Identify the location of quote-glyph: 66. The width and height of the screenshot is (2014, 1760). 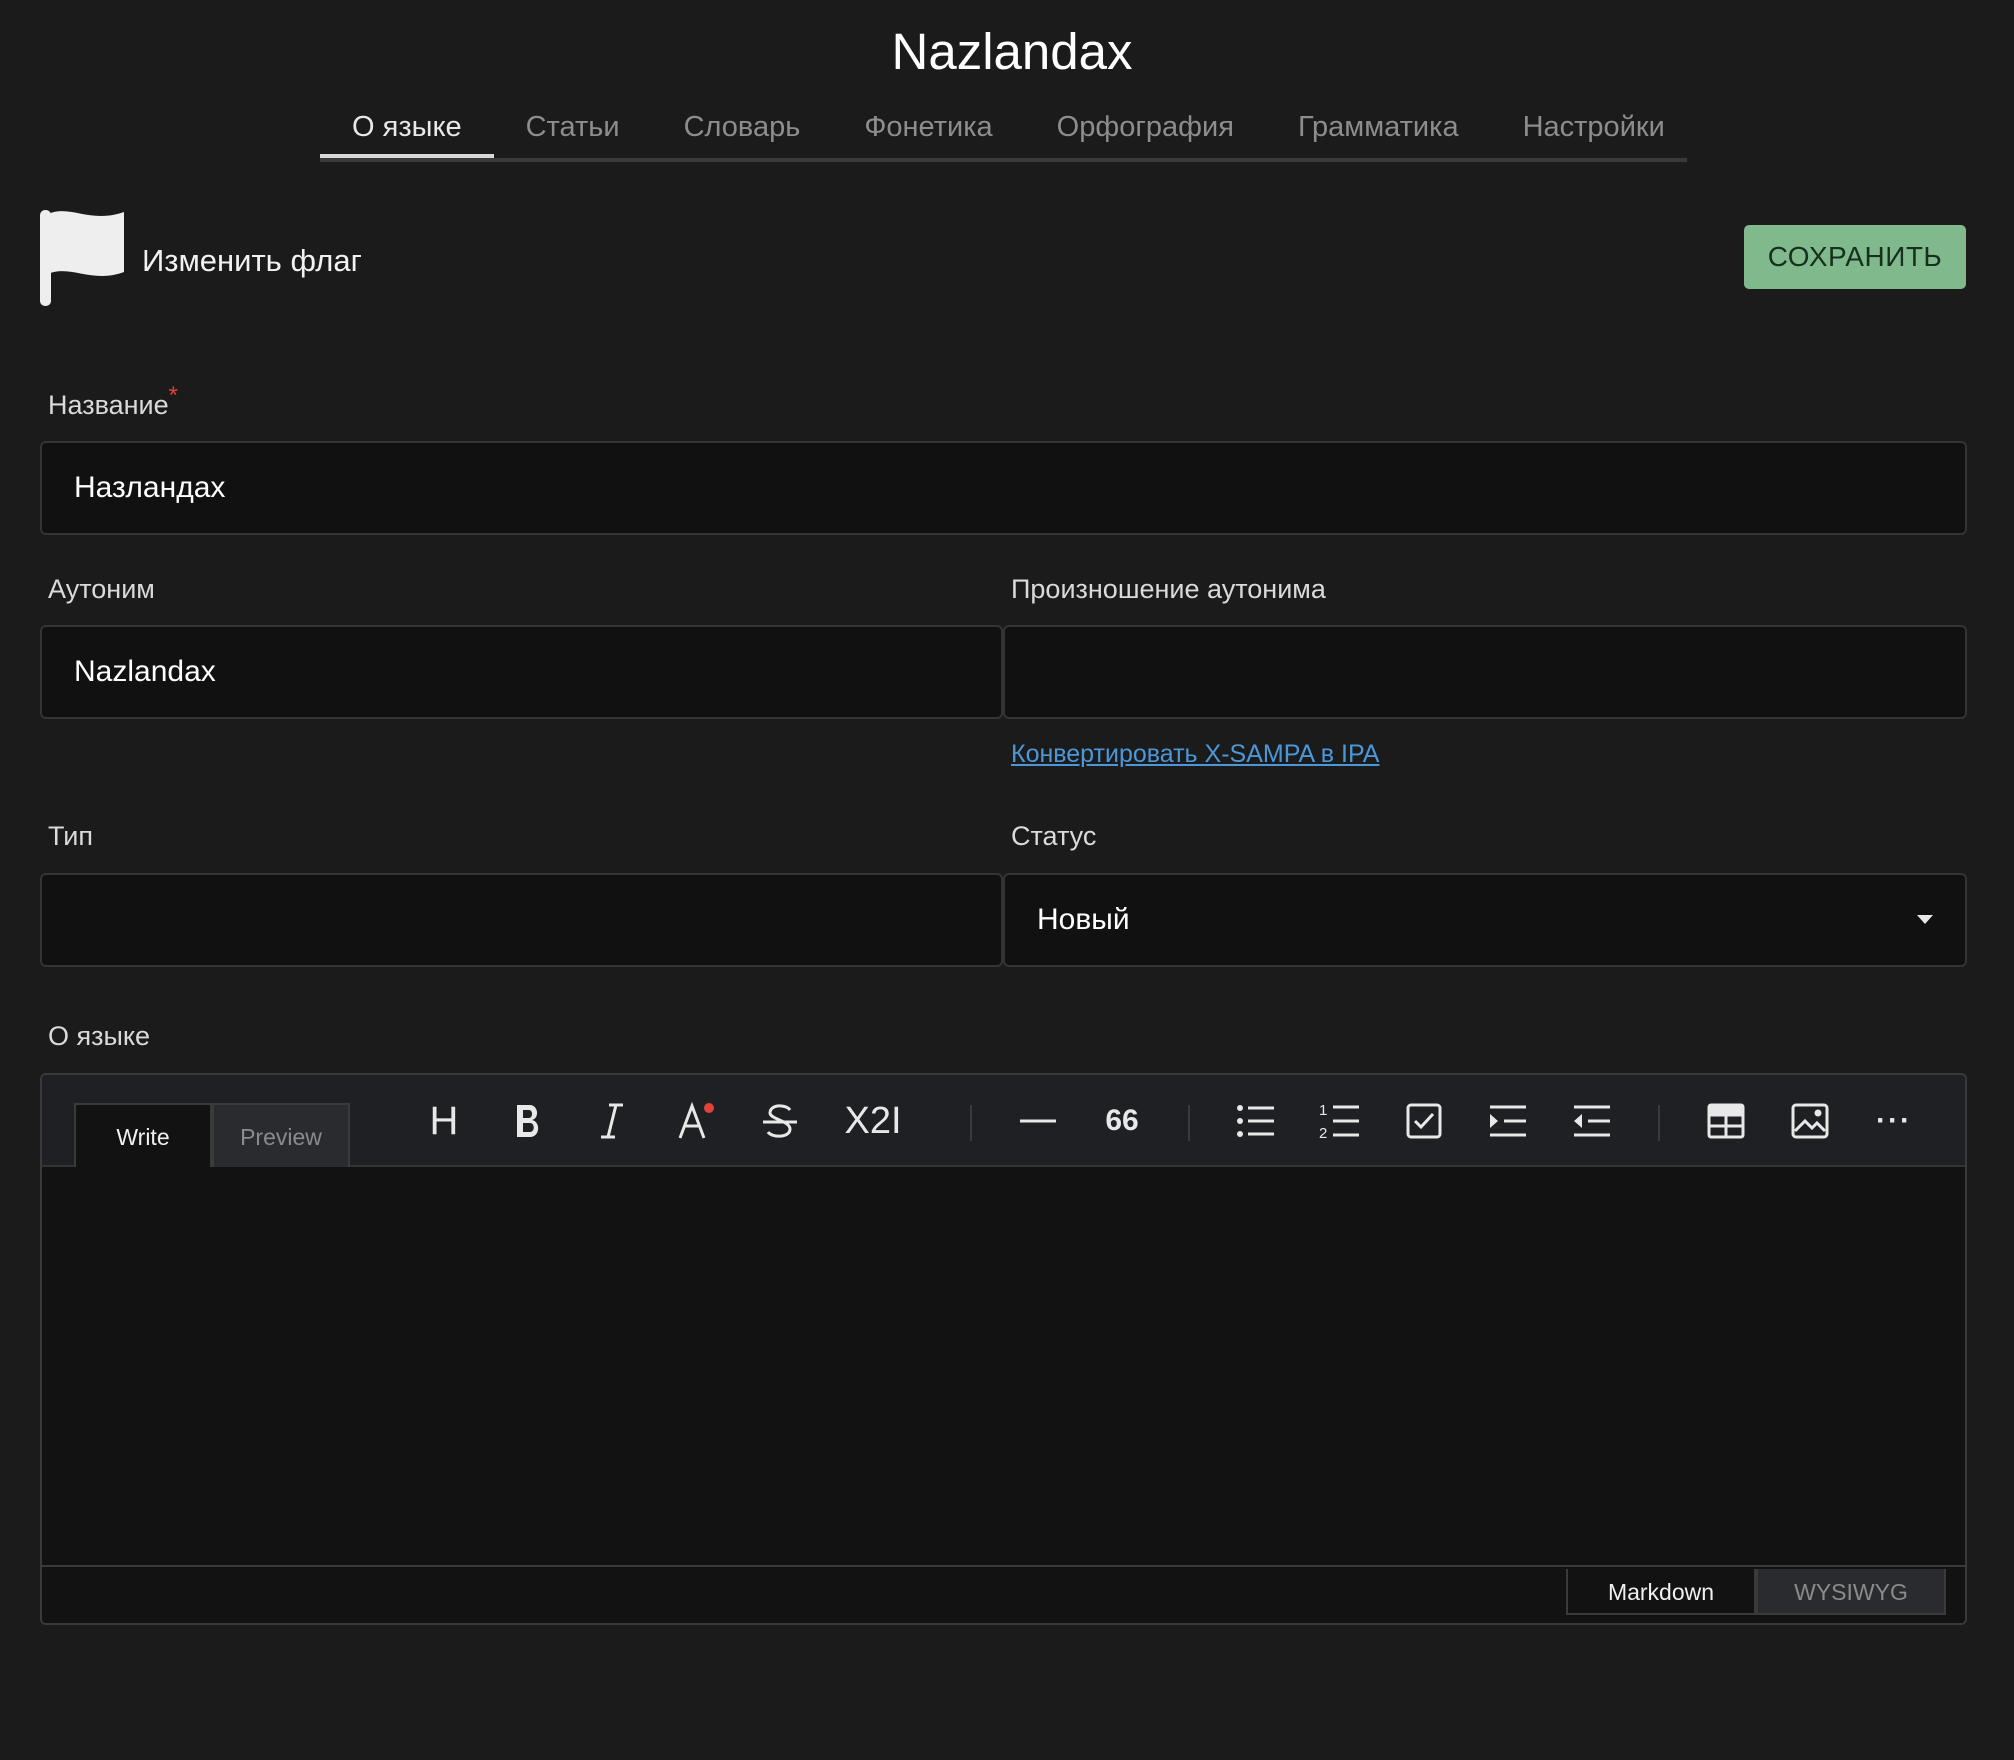
(1122, 1120).